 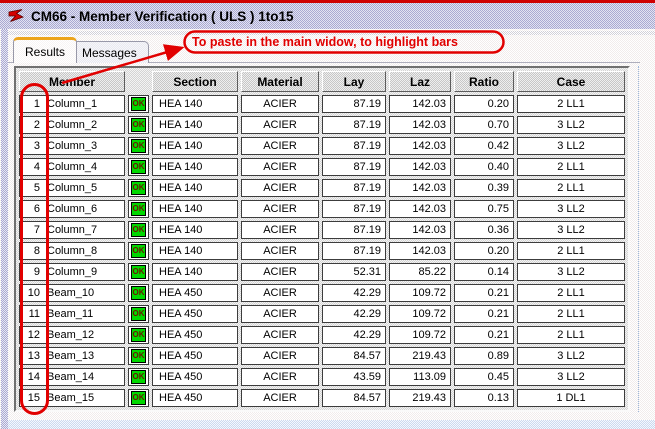 I want to click on cell-ratio: 0.75, so click(x=484, y=209).